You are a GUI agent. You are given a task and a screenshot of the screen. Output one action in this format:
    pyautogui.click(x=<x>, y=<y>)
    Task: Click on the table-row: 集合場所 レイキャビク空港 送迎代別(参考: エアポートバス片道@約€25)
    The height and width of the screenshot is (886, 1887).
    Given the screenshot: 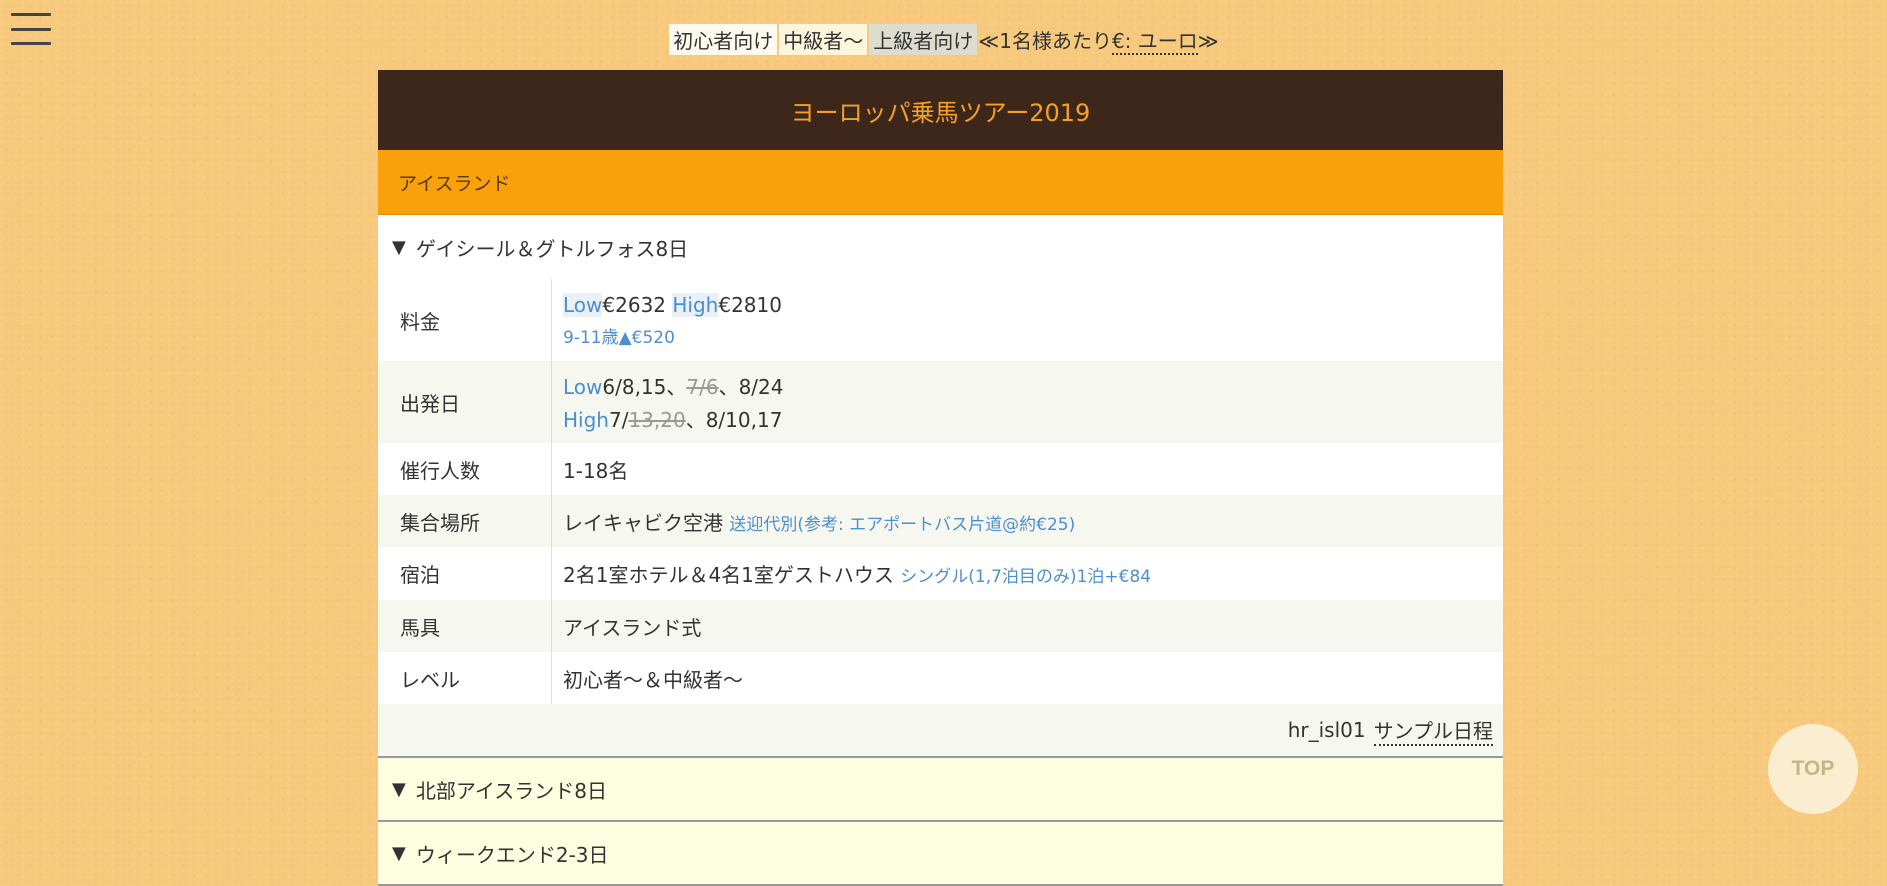 What is the action you would take?
    pyautogui.click(x=940, y=521)
    